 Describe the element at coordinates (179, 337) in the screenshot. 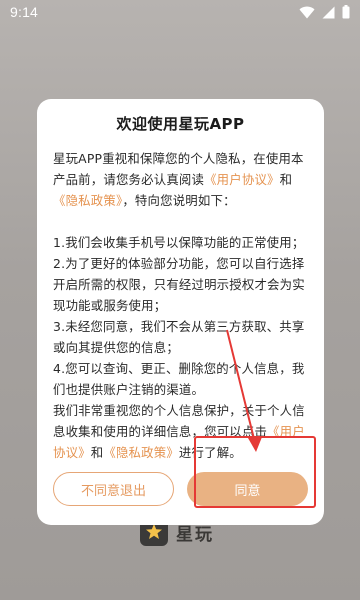

I see `list-item: 3.未经您同意，我们不会从第三方获取、共享或向其提供您的信息；` at that location.